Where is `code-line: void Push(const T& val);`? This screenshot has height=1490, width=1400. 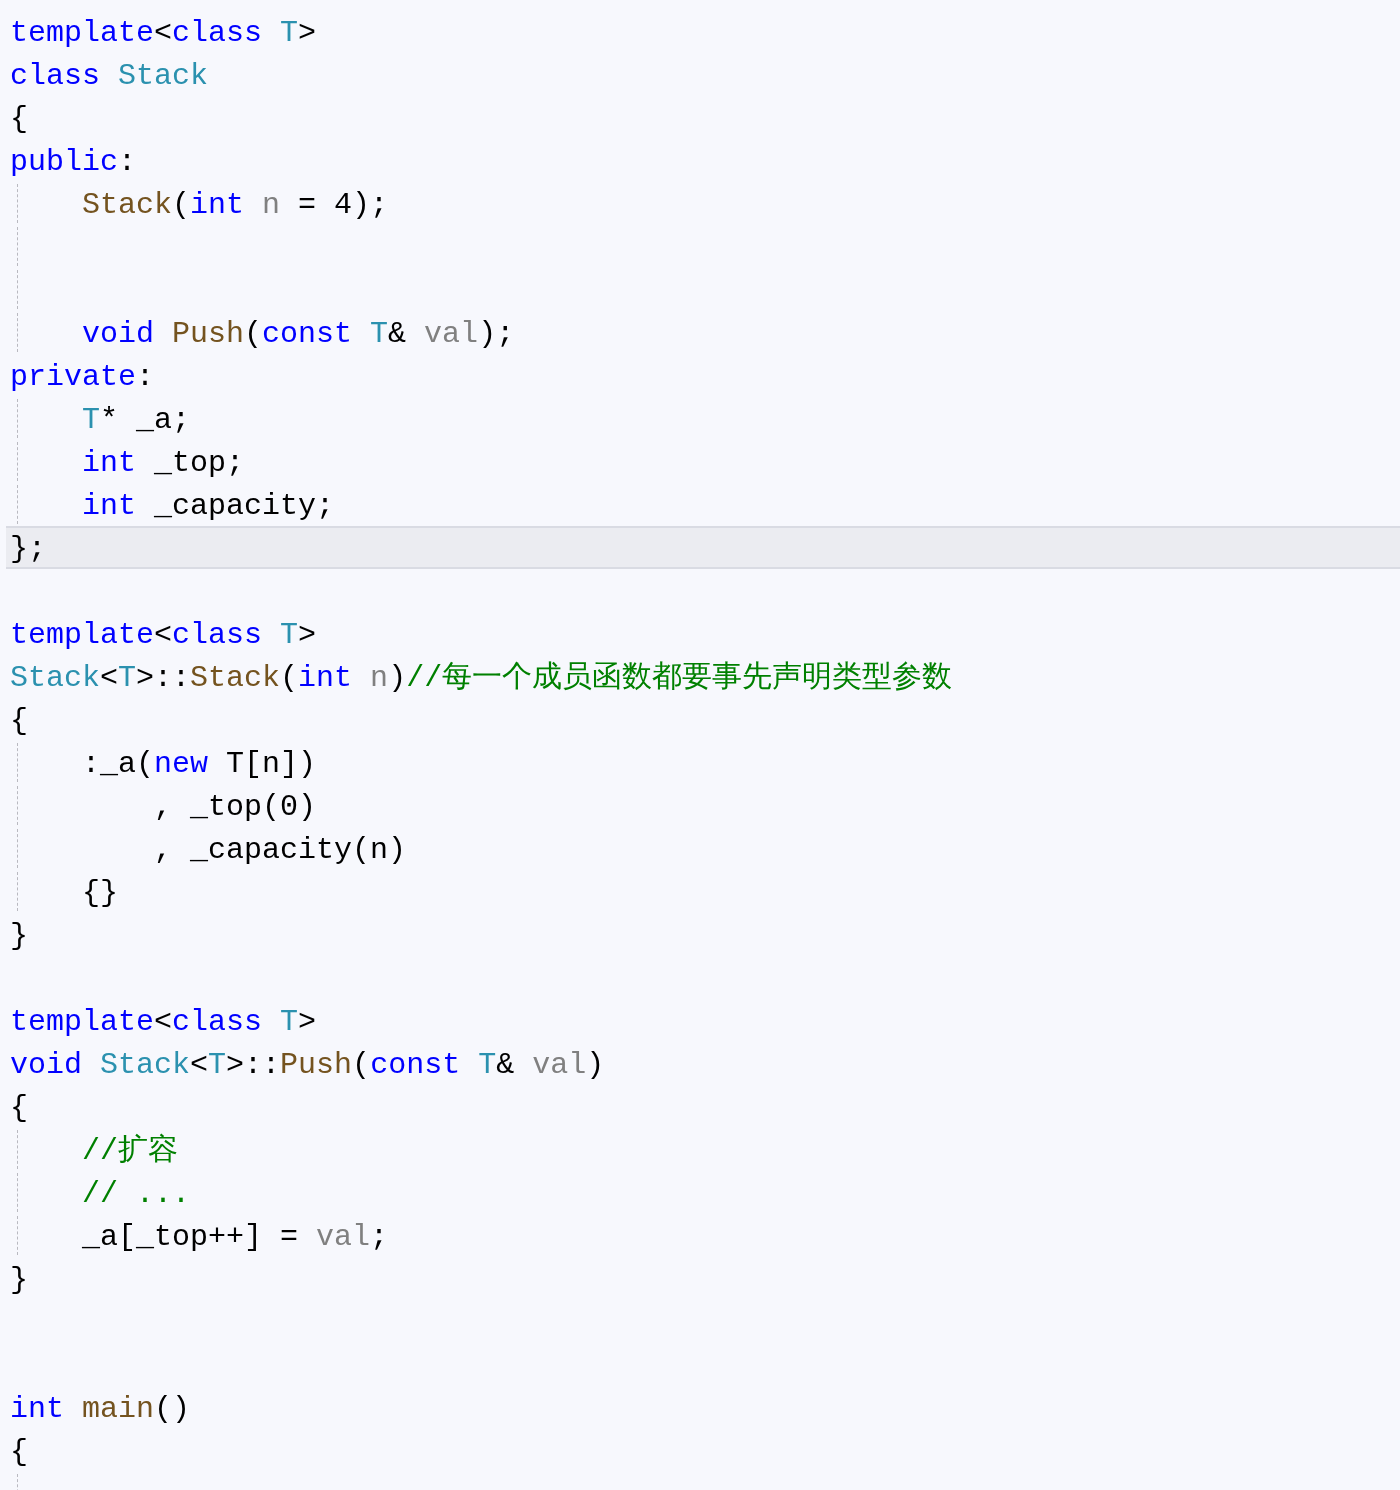 code-line: void Push(const T& val); is located at coordinates (298, 334).